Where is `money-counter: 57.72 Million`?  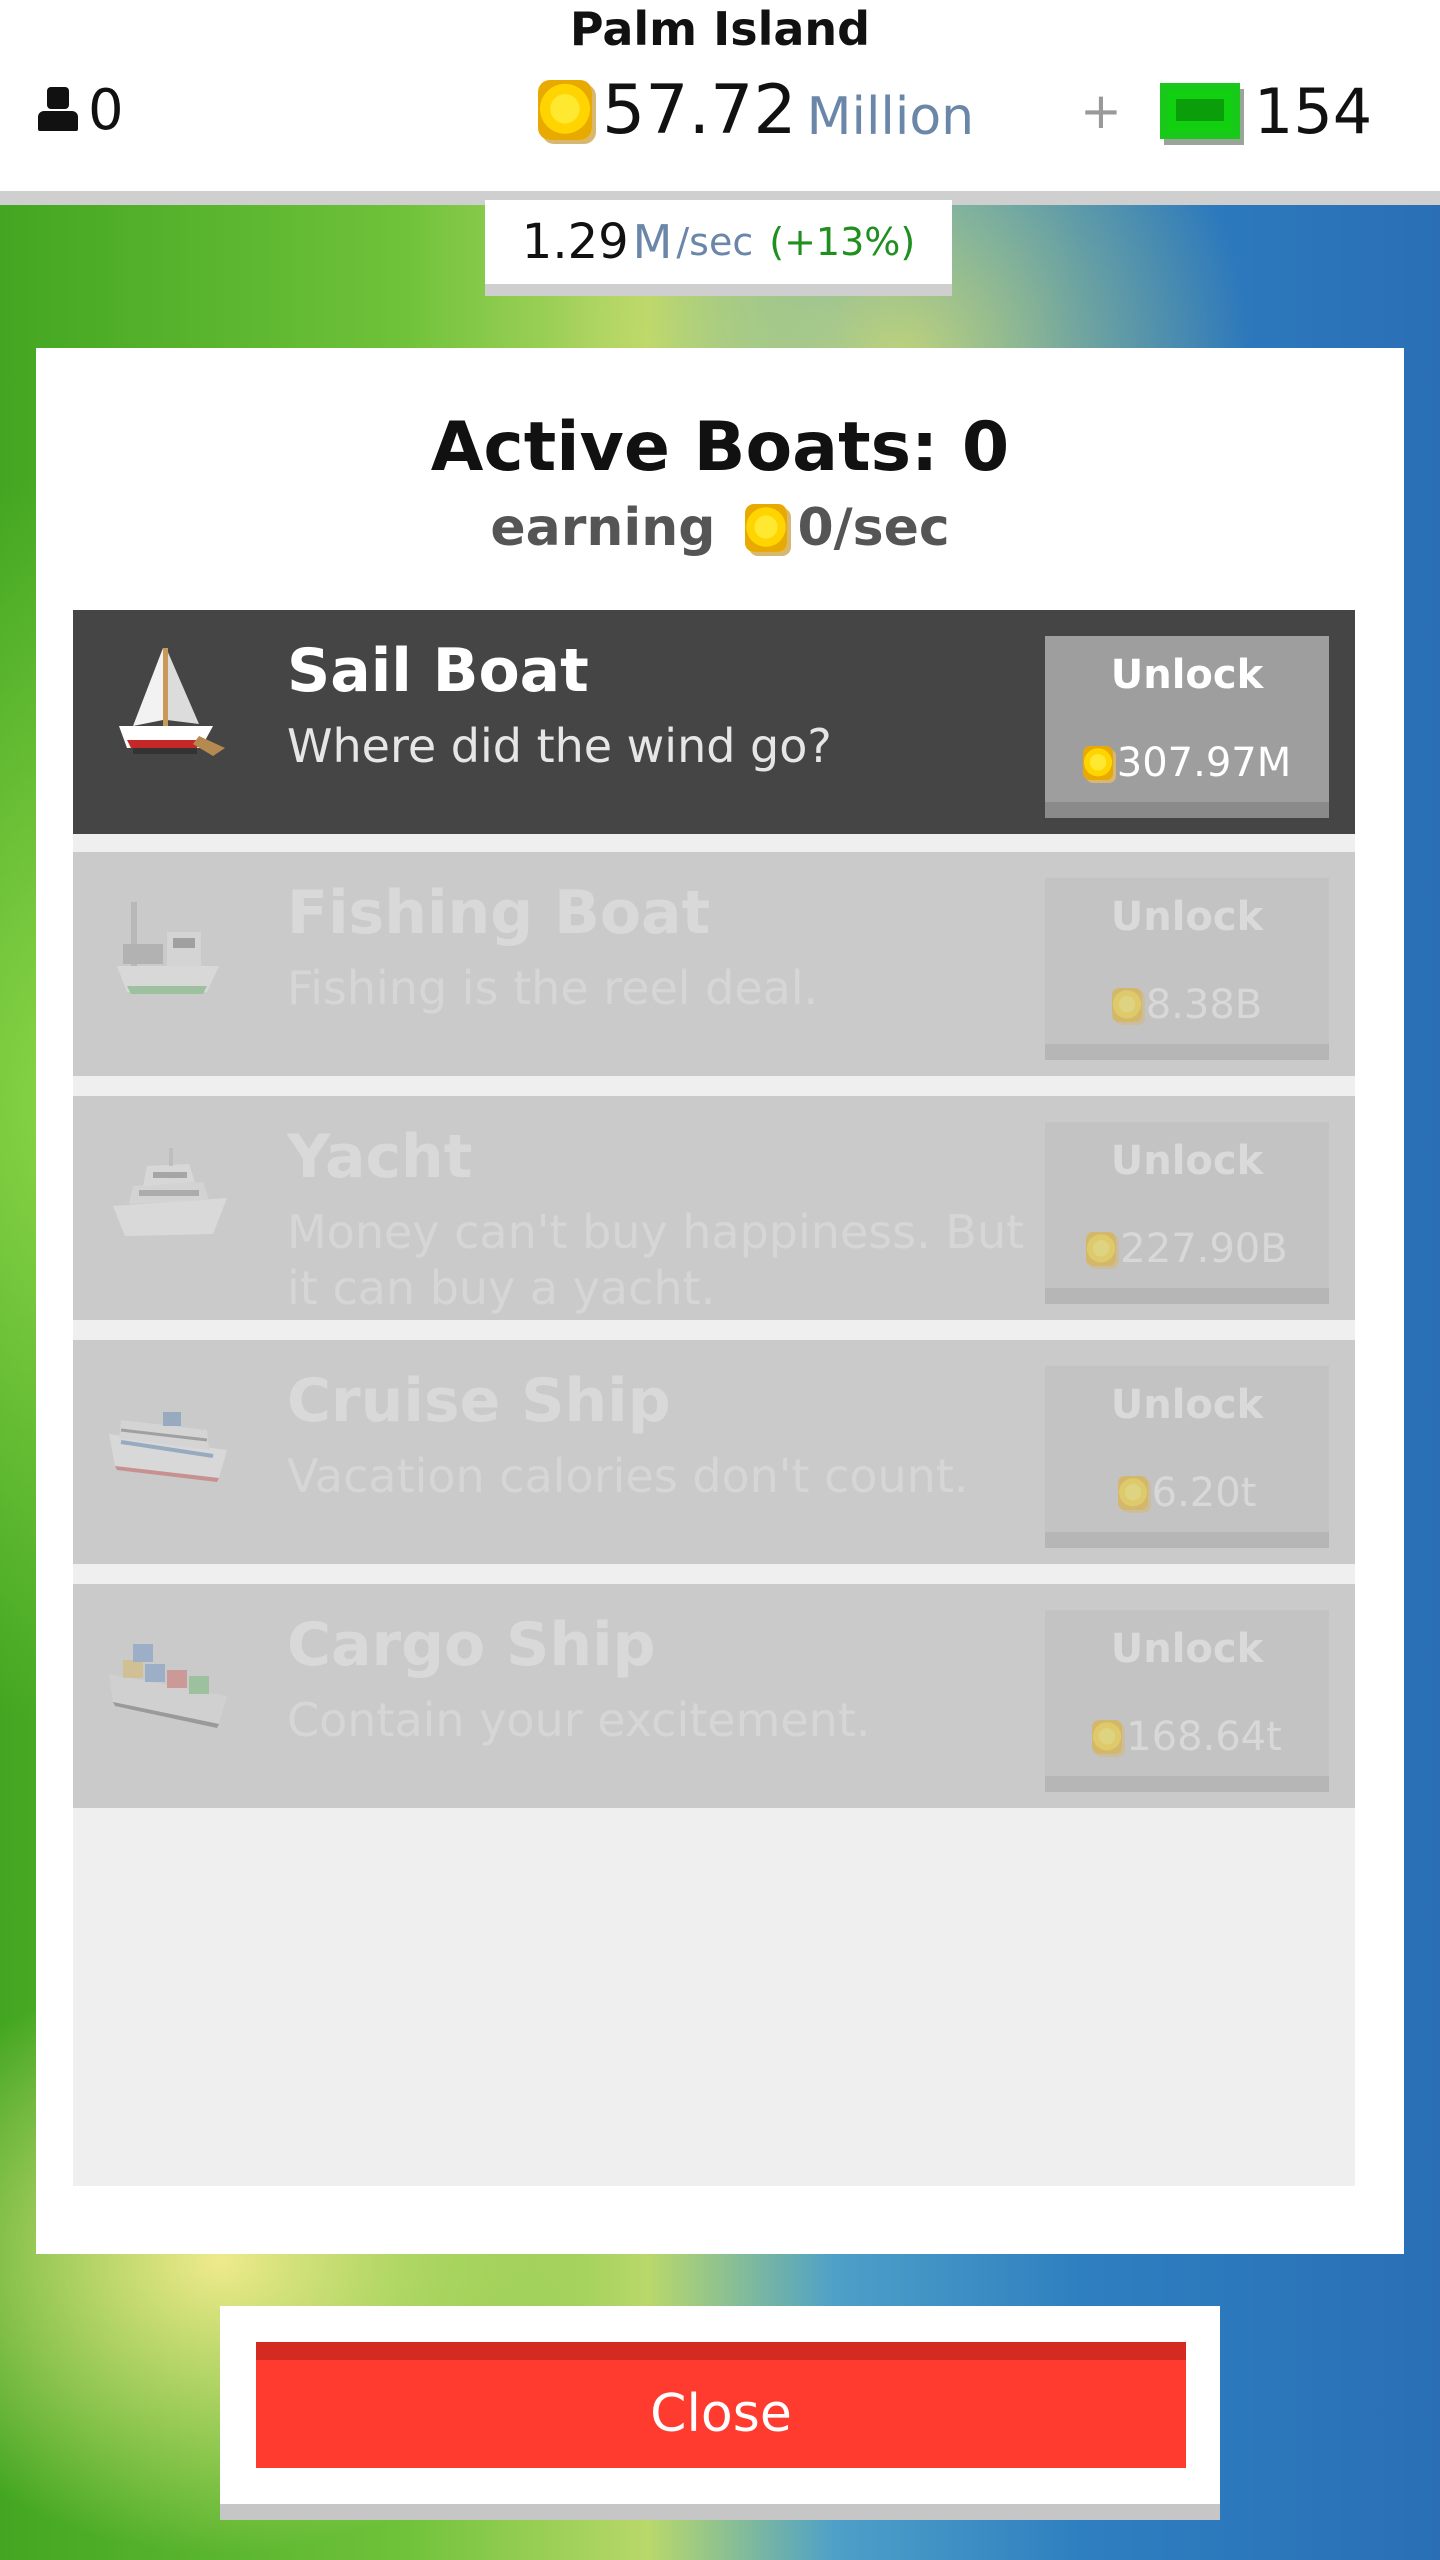
money-counter: 57.72 Million is located at coordinates (756, 110).